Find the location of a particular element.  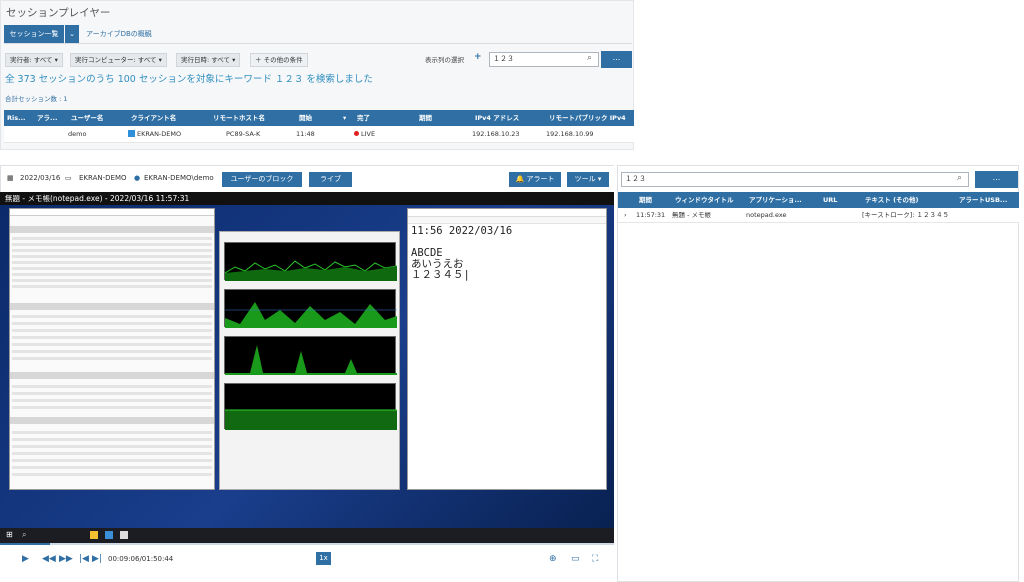

start-icon: ⊞ is located at coordinates (9, 534).